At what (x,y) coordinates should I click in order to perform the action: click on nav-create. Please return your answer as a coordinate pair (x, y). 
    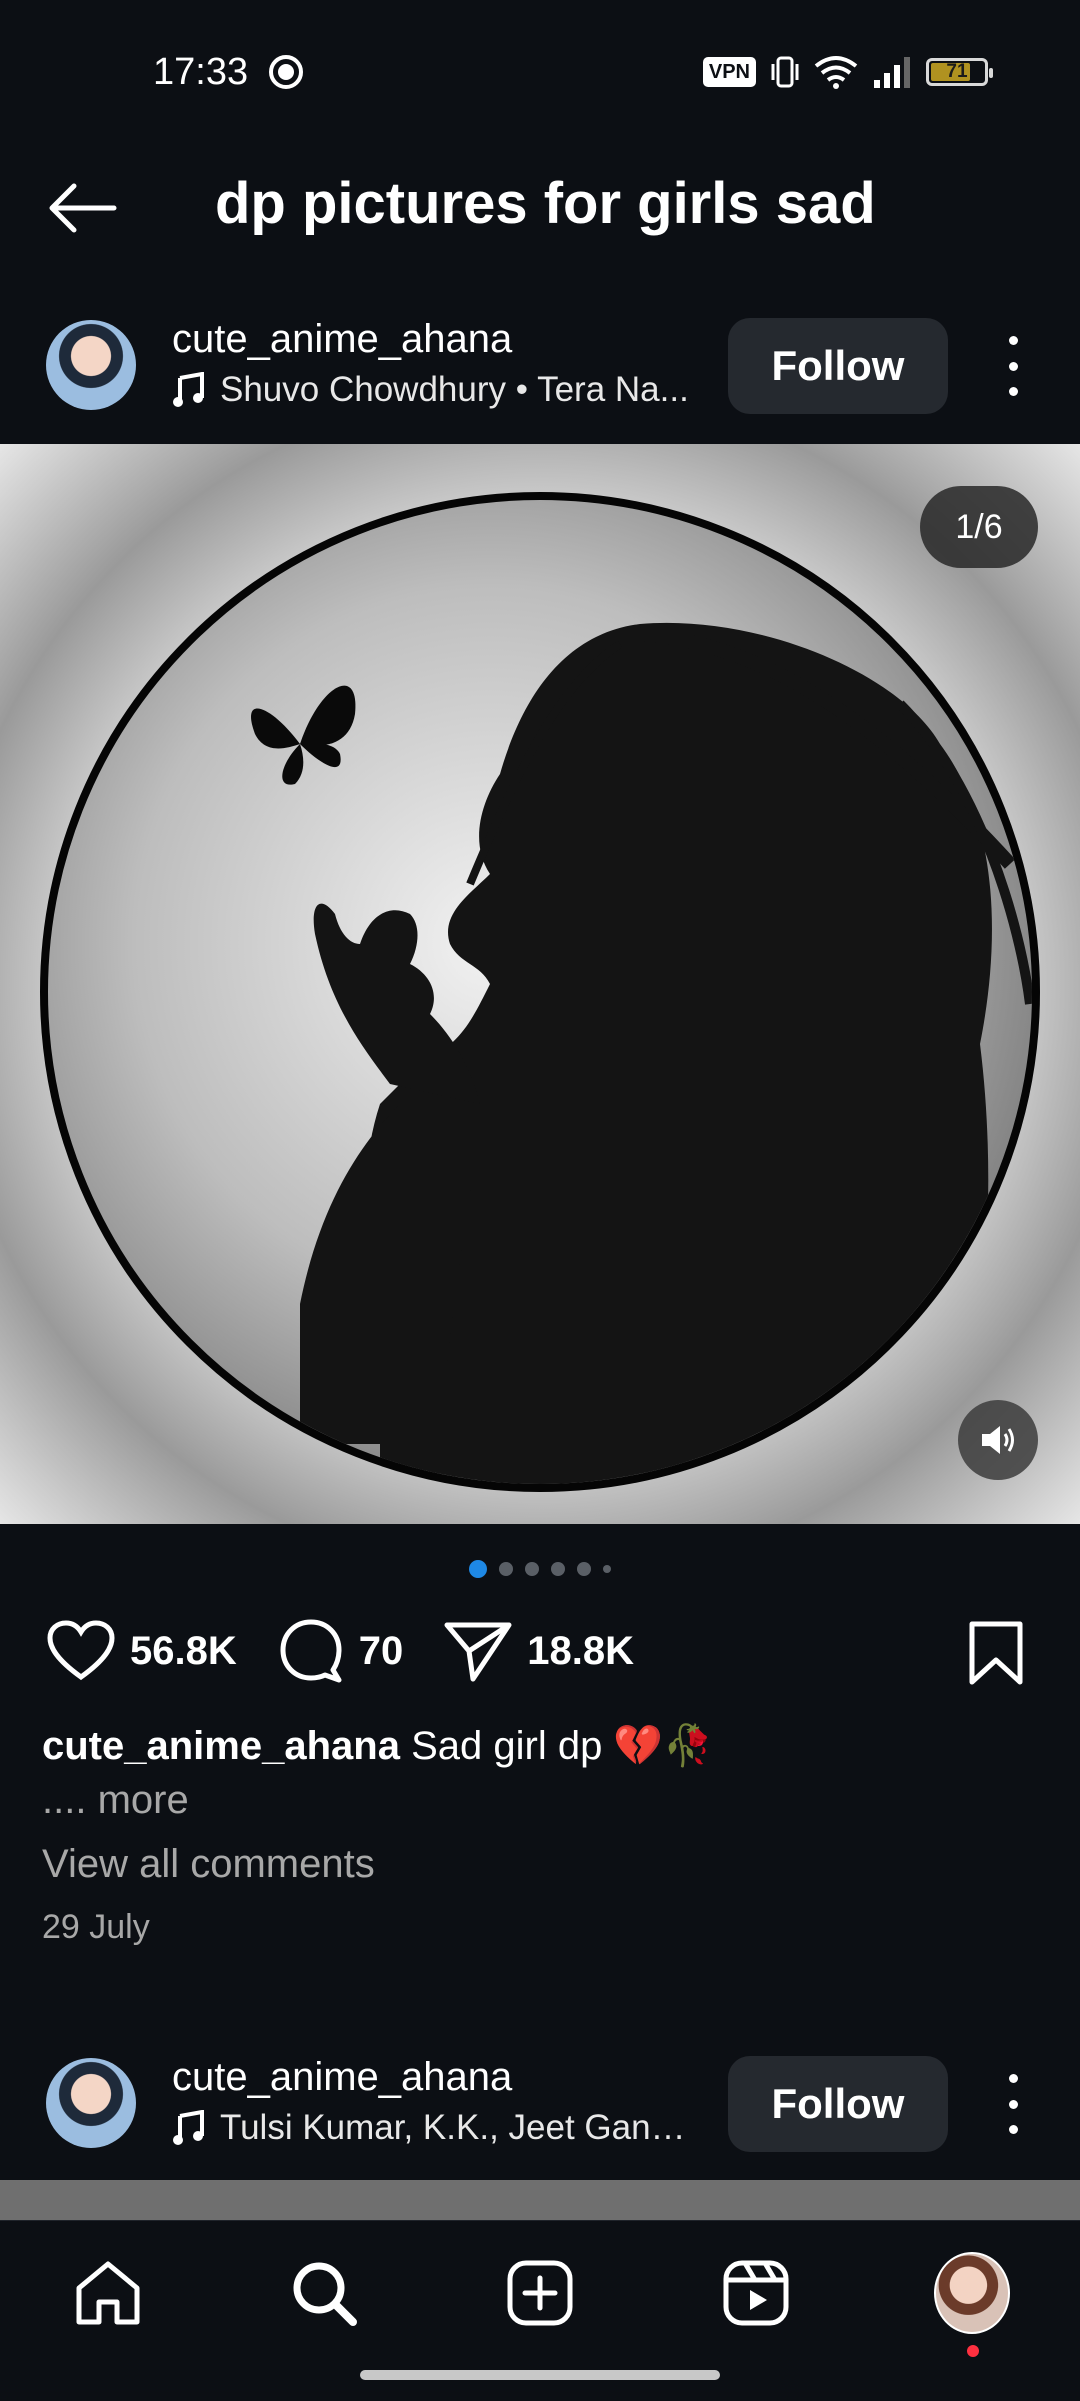
    Looking at the image, I should click on (540, 2293).